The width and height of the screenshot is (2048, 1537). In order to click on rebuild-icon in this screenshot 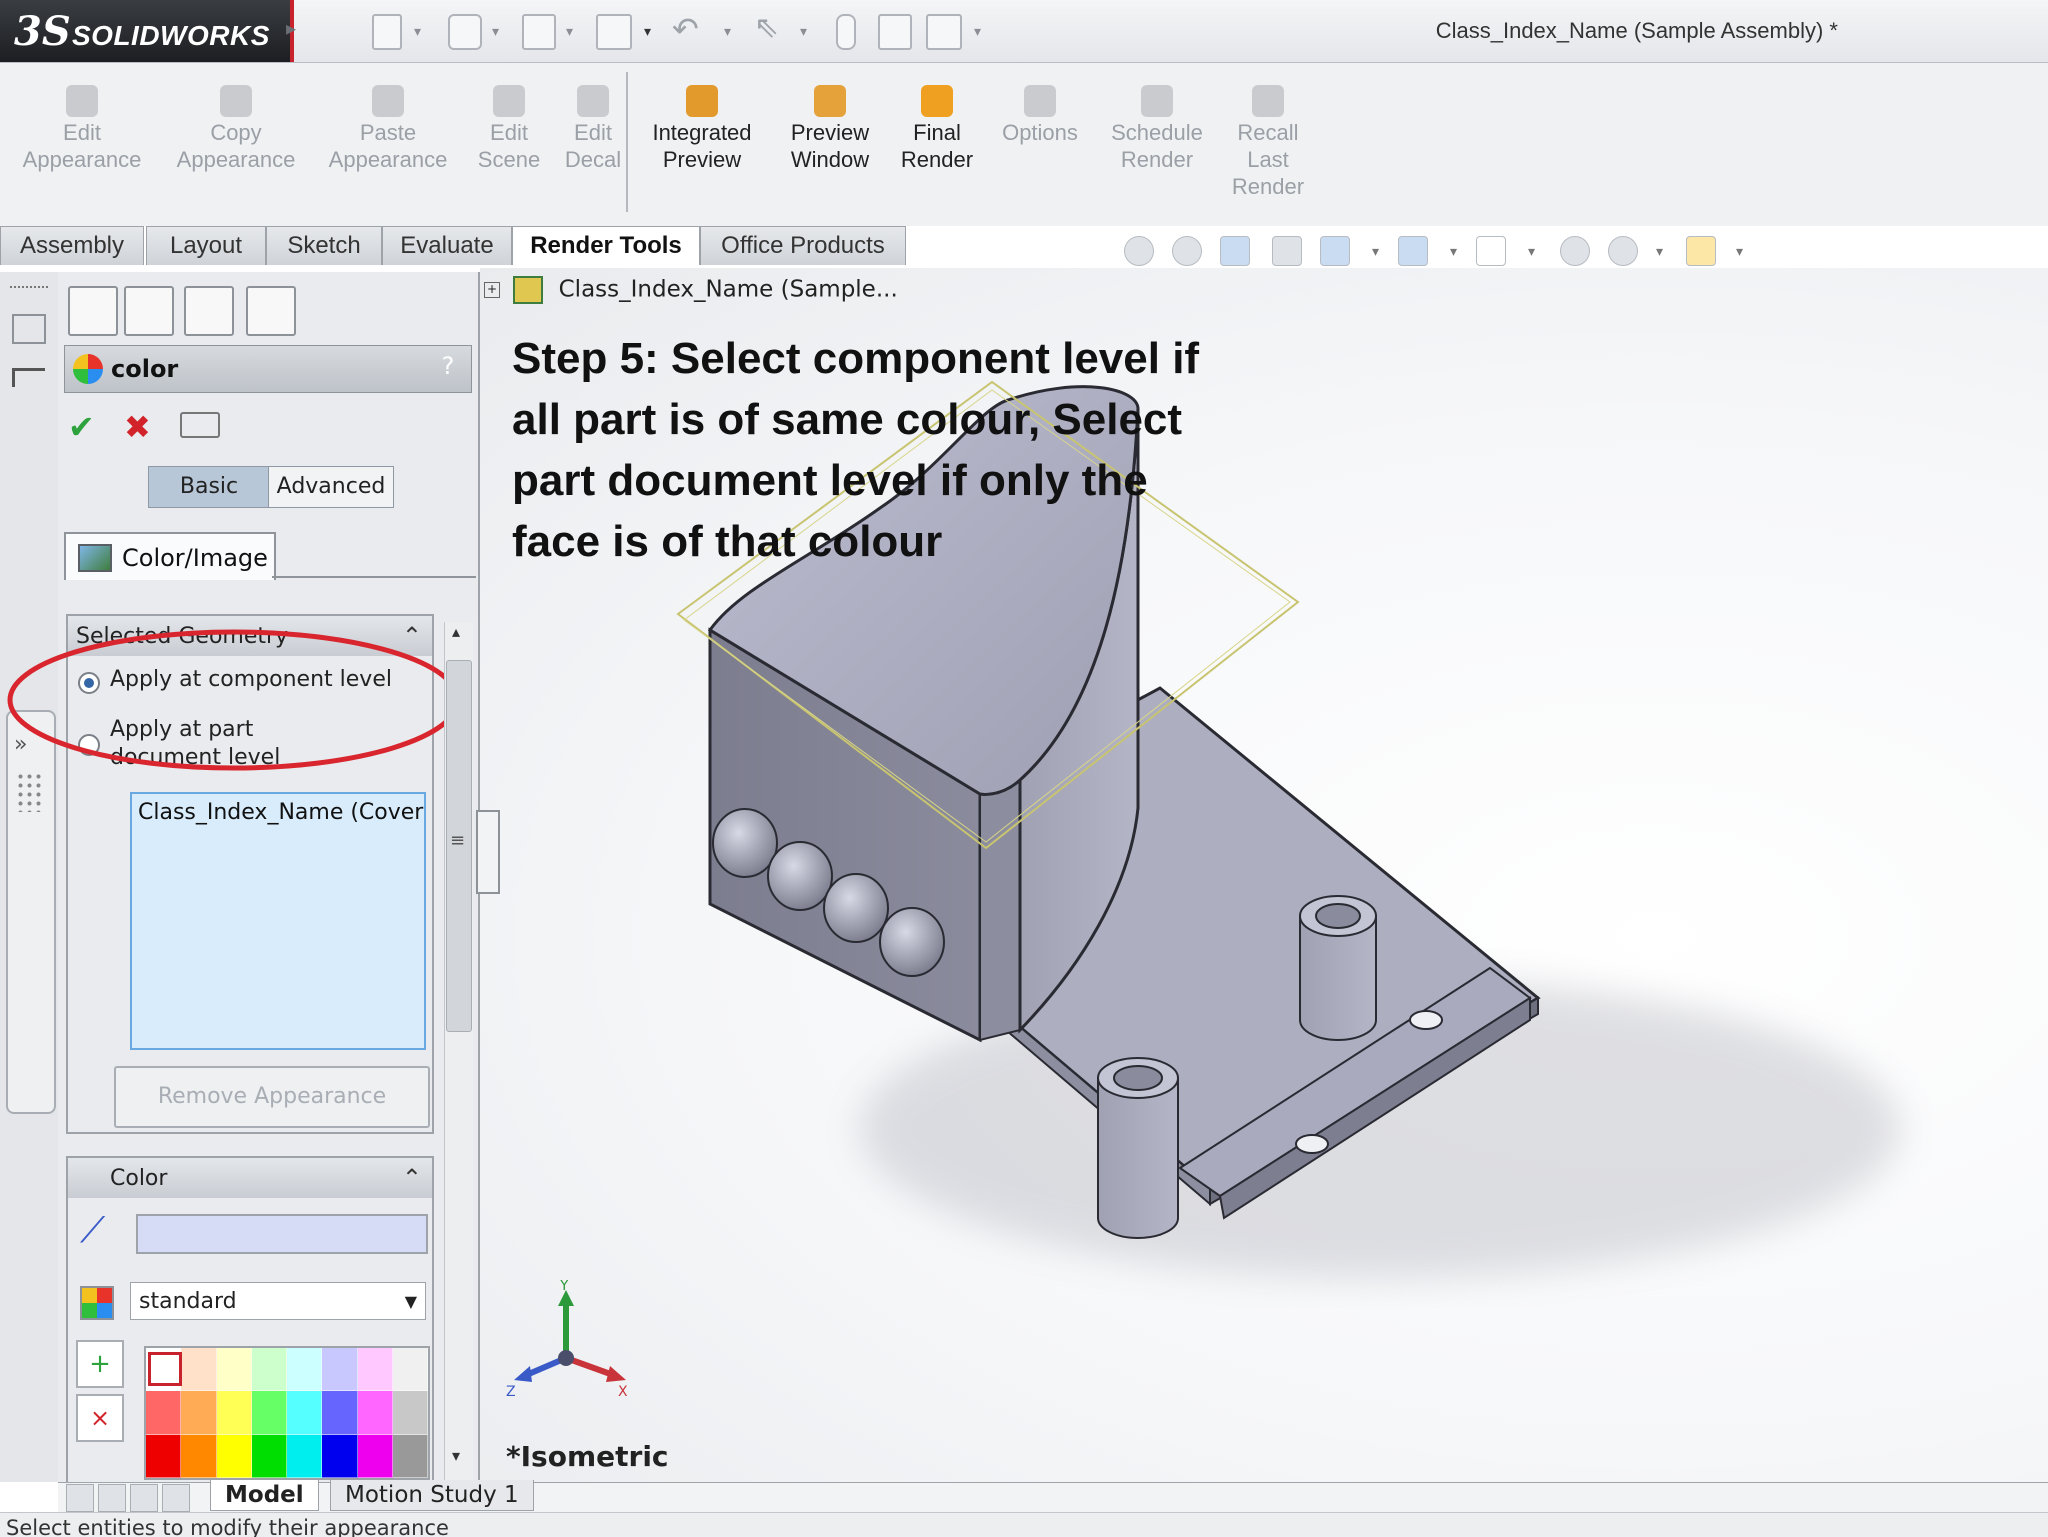, I will do `click(846, 32)`.